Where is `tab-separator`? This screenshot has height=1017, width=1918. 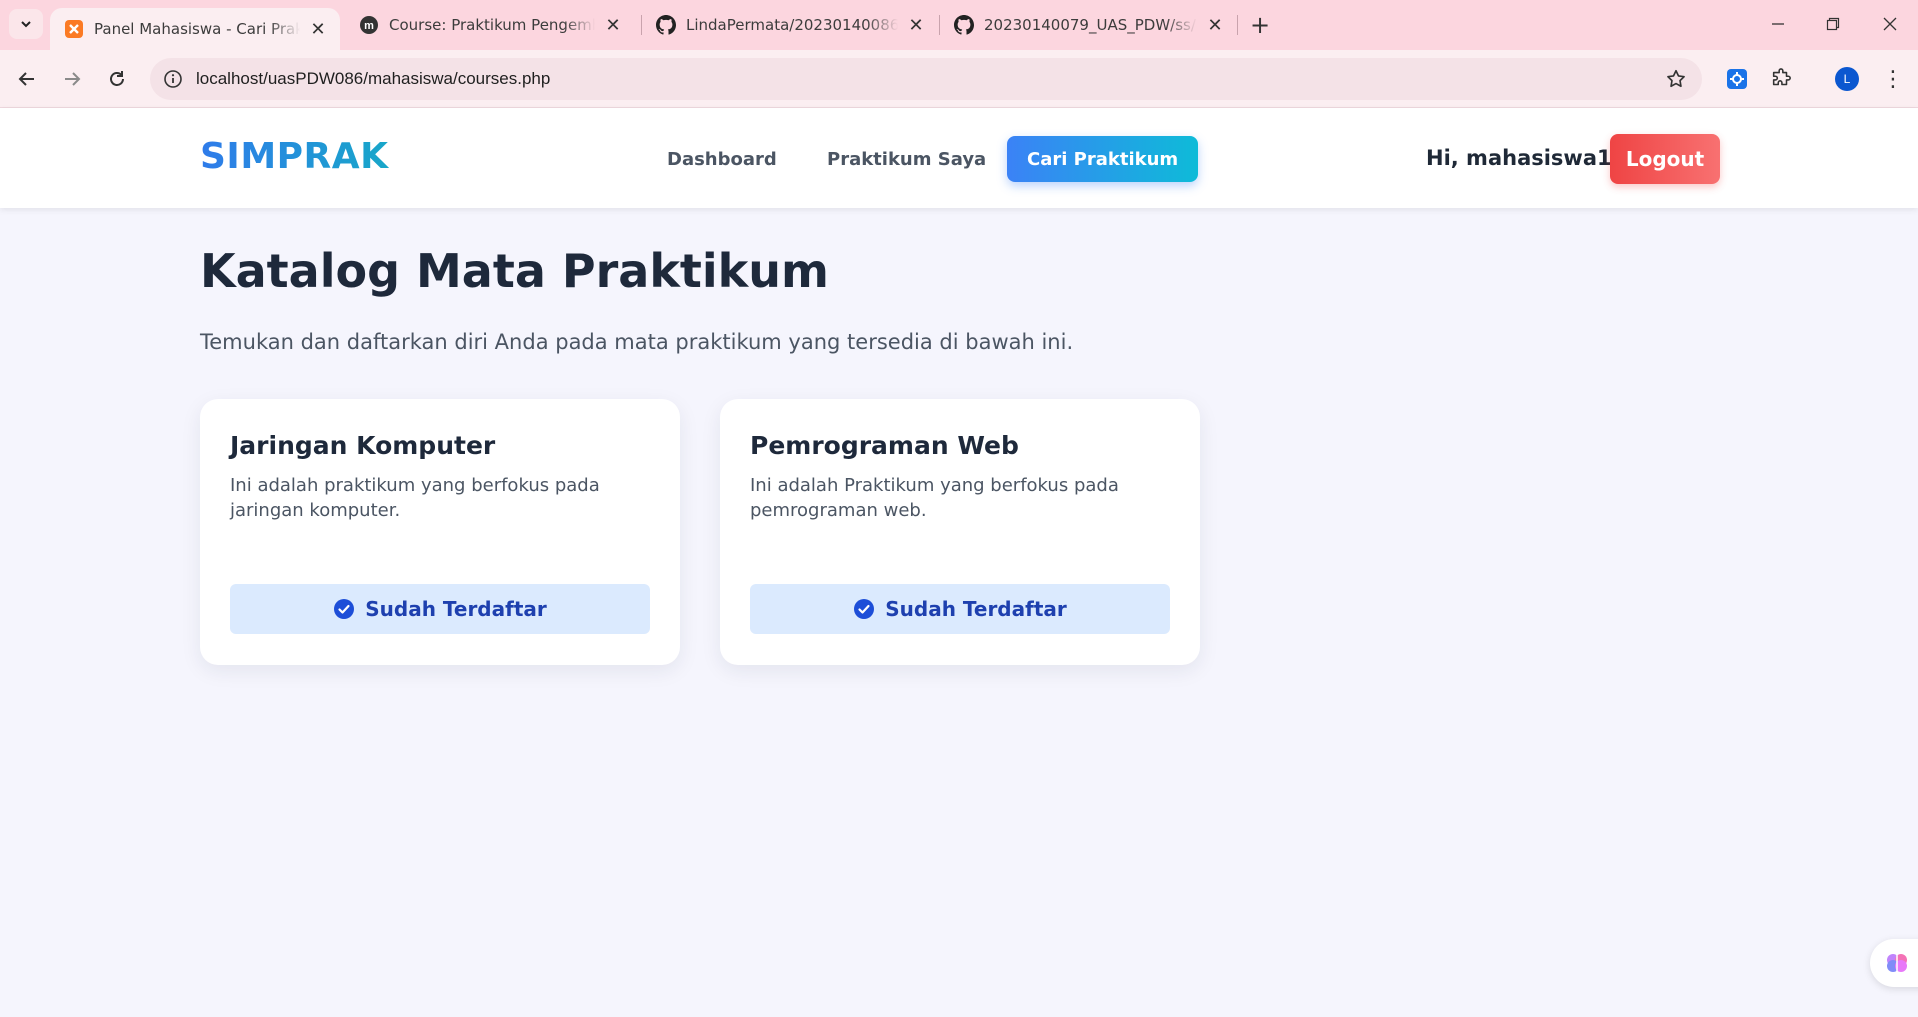 tab-separator is located at coordinates (1237, 25).